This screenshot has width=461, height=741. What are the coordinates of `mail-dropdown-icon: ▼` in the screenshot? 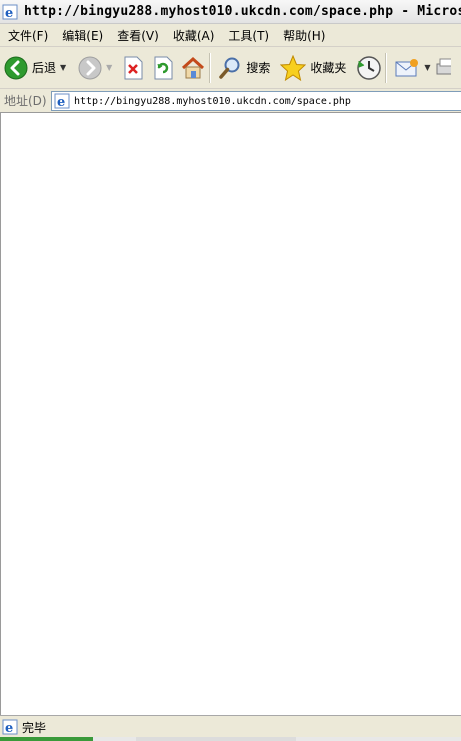 It's located at (427, 67).